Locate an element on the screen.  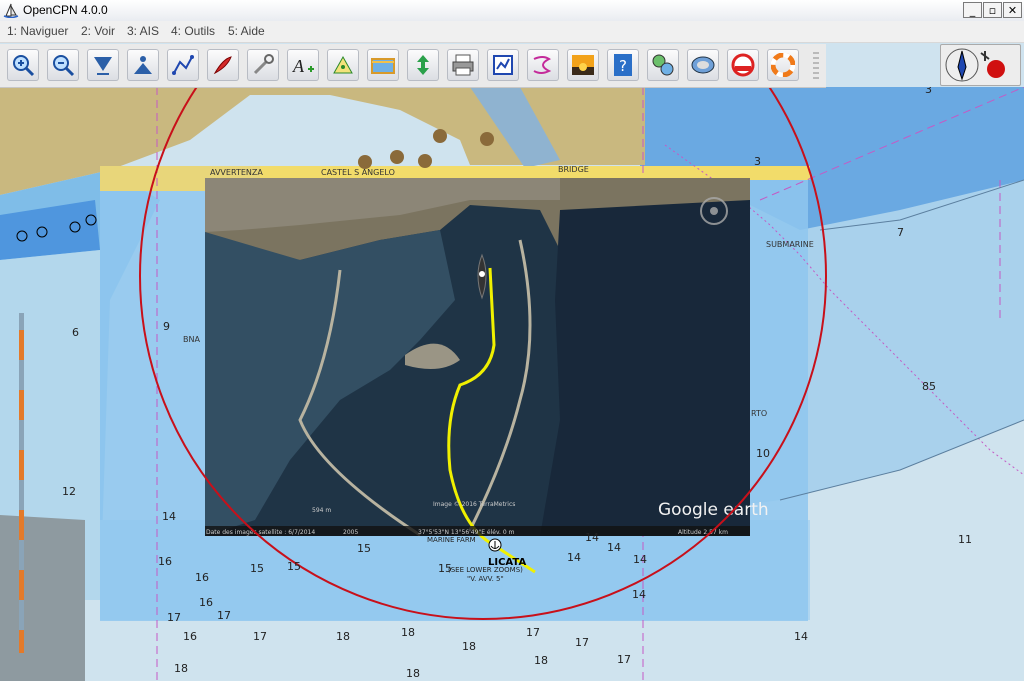
label-avvertenza: AVVERTENZA is located at coordinates (236, 172).